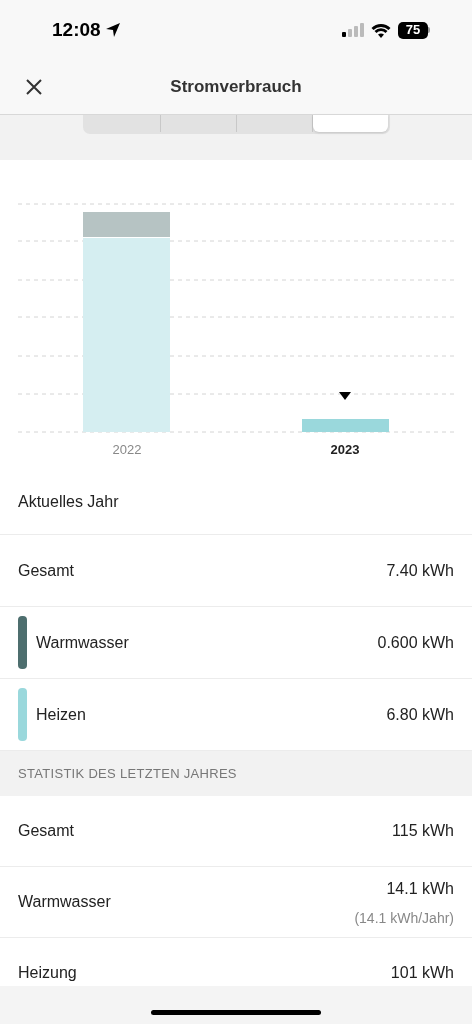 This screenshot has width=472, height=1024. What do you see at coordinates (350, 123) in the screenshot?
I see `segment-tab` at bounding box center [350, 123].